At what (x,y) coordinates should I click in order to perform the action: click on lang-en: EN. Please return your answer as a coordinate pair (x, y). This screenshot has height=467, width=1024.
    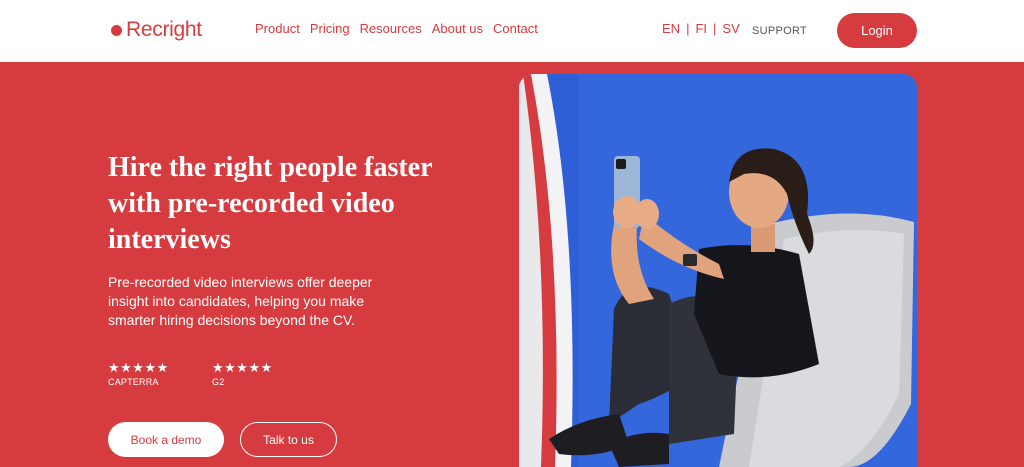
    Looking at the image, I should click on (671, 28).